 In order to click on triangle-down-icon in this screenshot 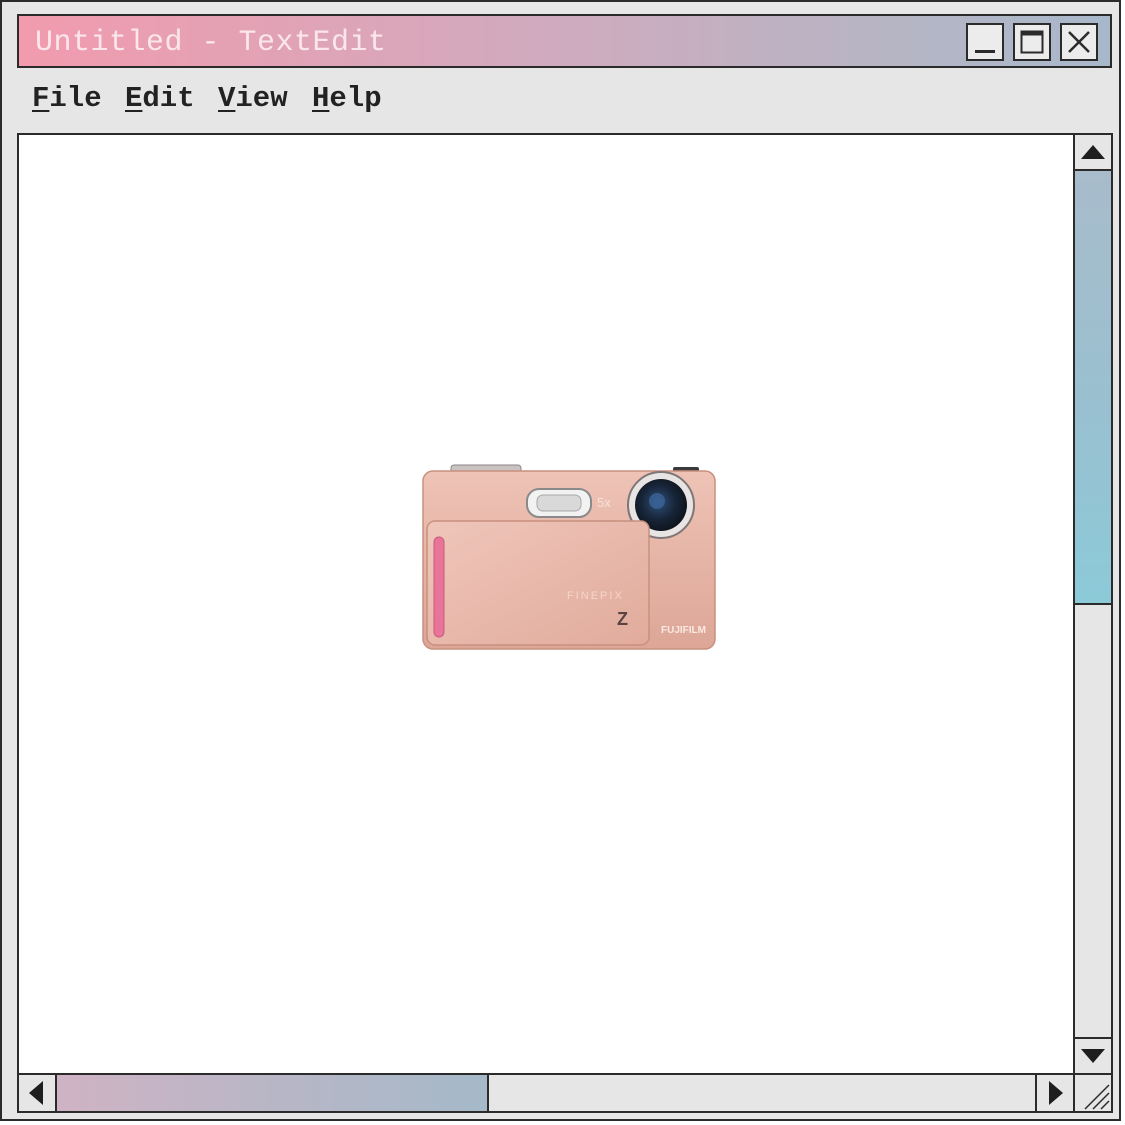, I will do `click(1093, 1056)`.